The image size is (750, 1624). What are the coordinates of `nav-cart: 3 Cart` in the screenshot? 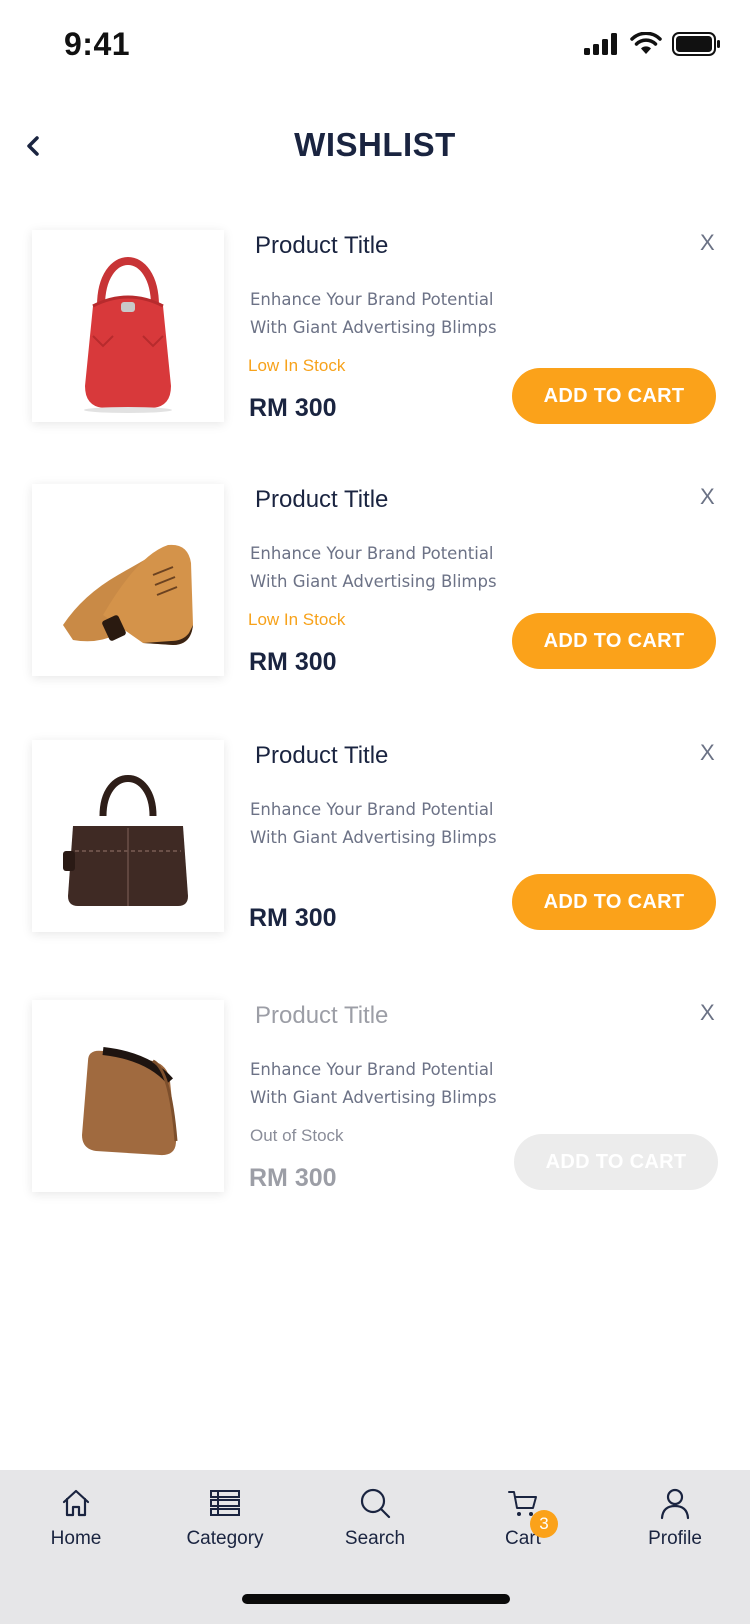 It's located at (523, 1518).